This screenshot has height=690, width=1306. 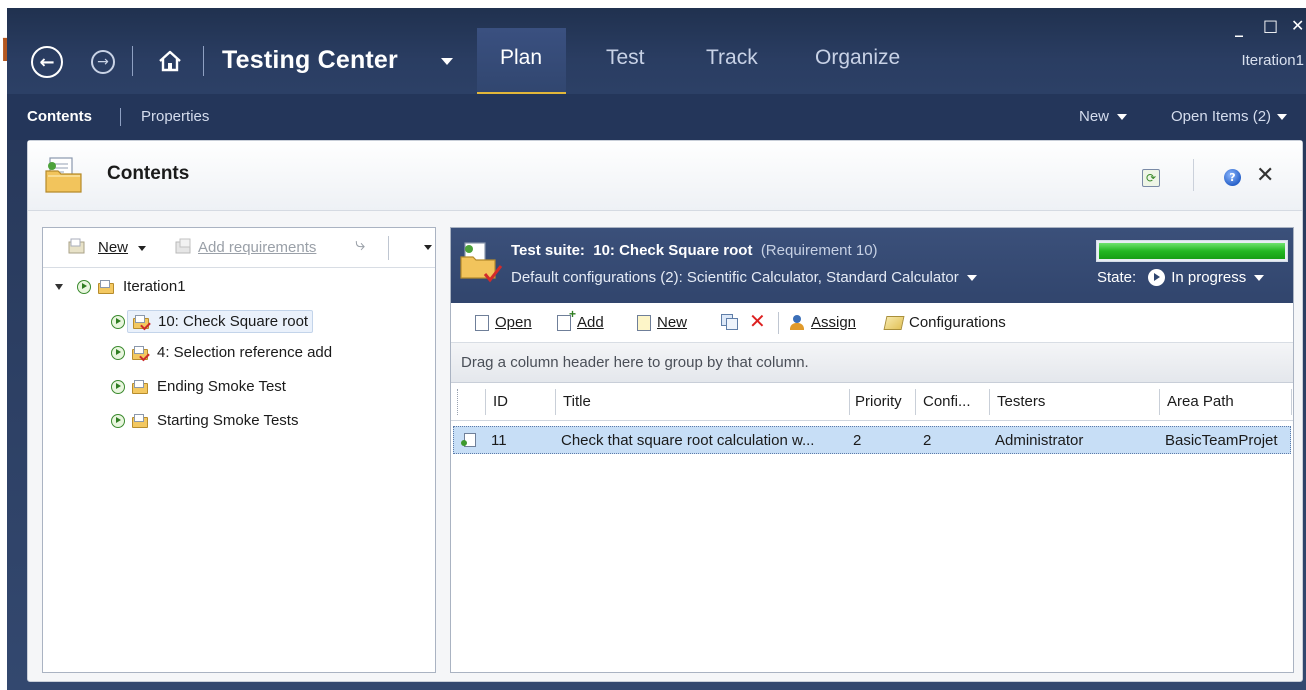 What do you see at coordinates (59, 116) in the screenshot?
I see `subnav-contents: Contents` at bounding box center [59, 116].